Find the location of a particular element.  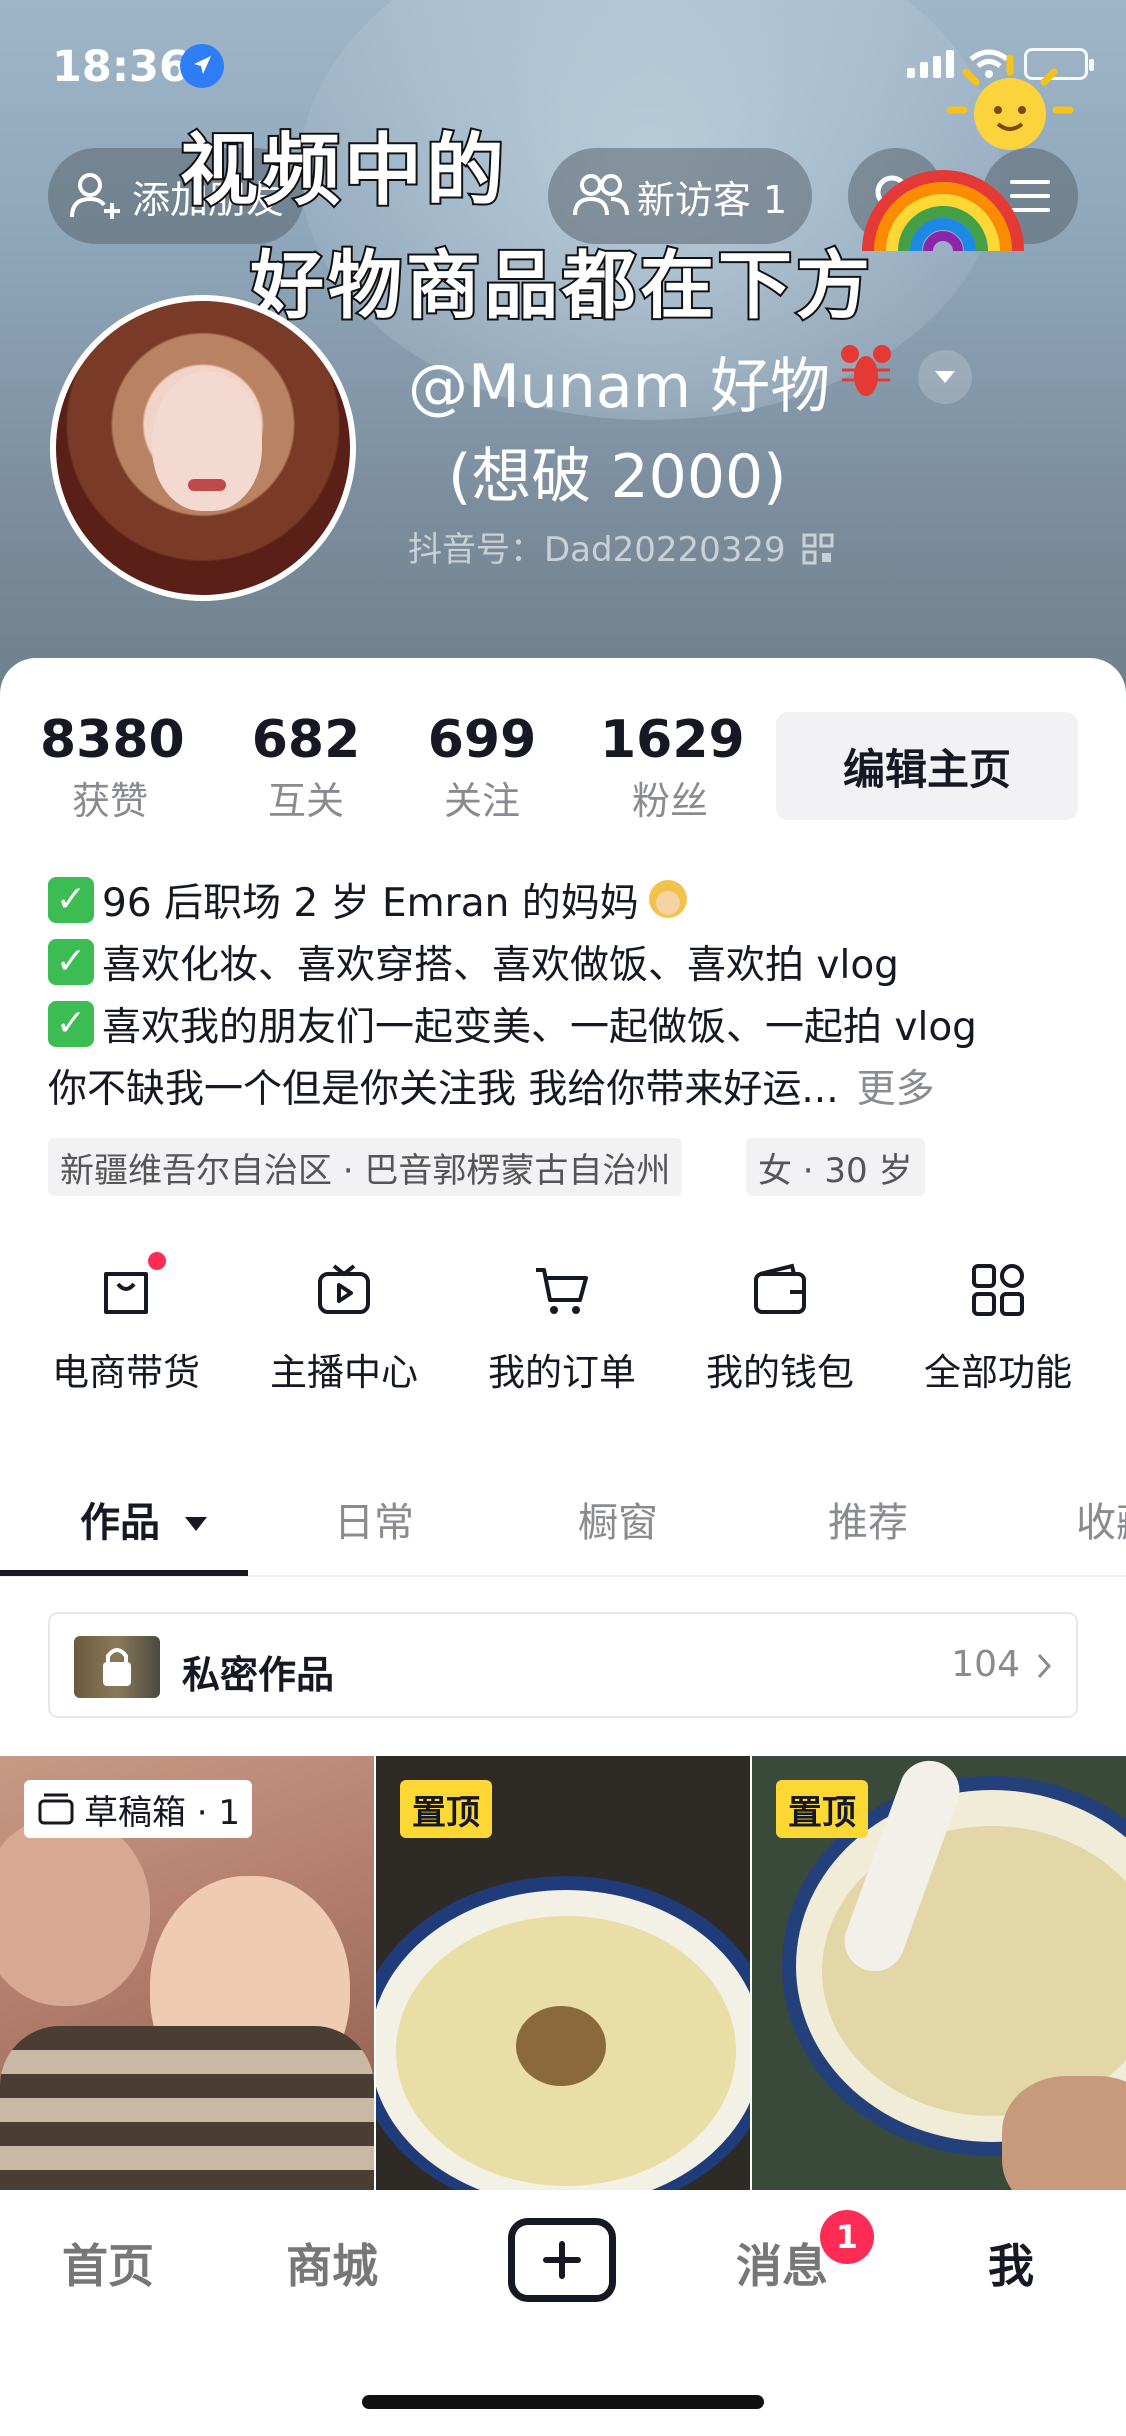

douyin-id-text: 抖音号：Dad20220329 is located at coordinates (597, 550).